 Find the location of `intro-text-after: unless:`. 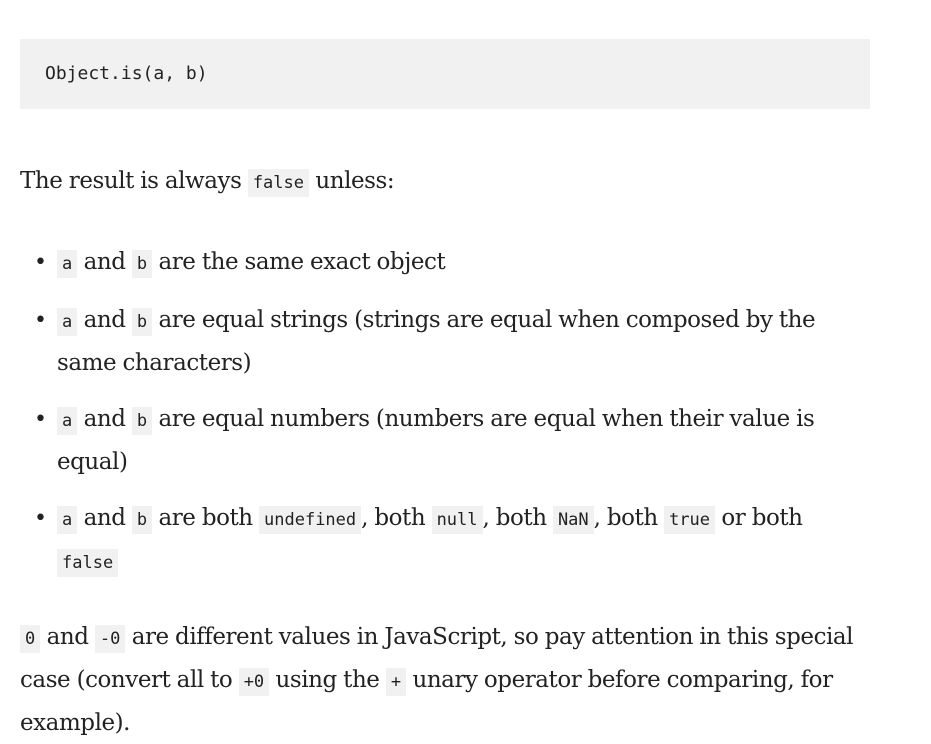

intro-text-after: unless: is located at coordinates (352, 181).